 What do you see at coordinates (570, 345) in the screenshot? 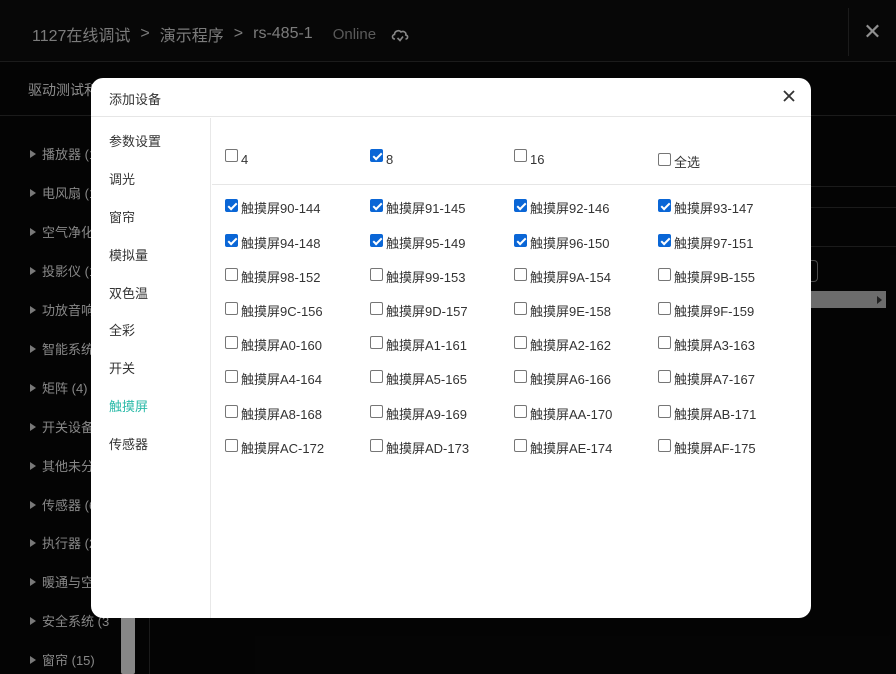
I see `device-label: 触摸屏A2-162` at bounding box center [570, 345].